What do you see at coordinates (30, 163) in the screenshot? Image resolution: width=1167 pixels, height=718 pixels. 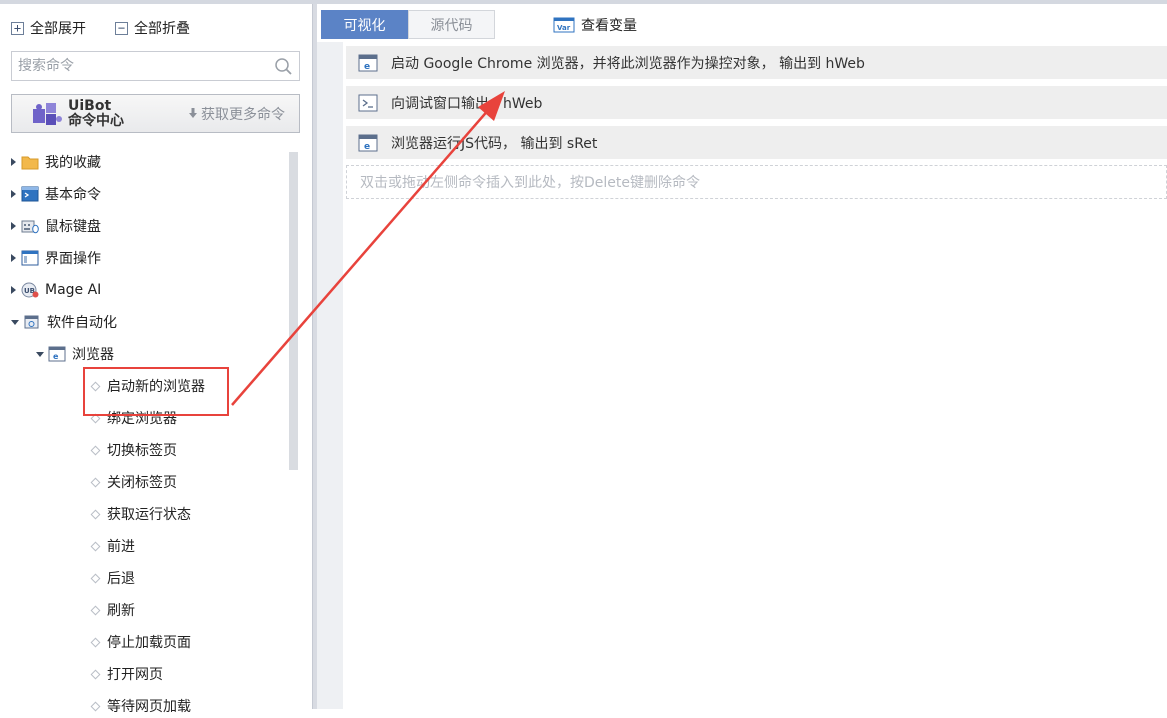 I see `folder-icon` at bounding box center [30, 163].